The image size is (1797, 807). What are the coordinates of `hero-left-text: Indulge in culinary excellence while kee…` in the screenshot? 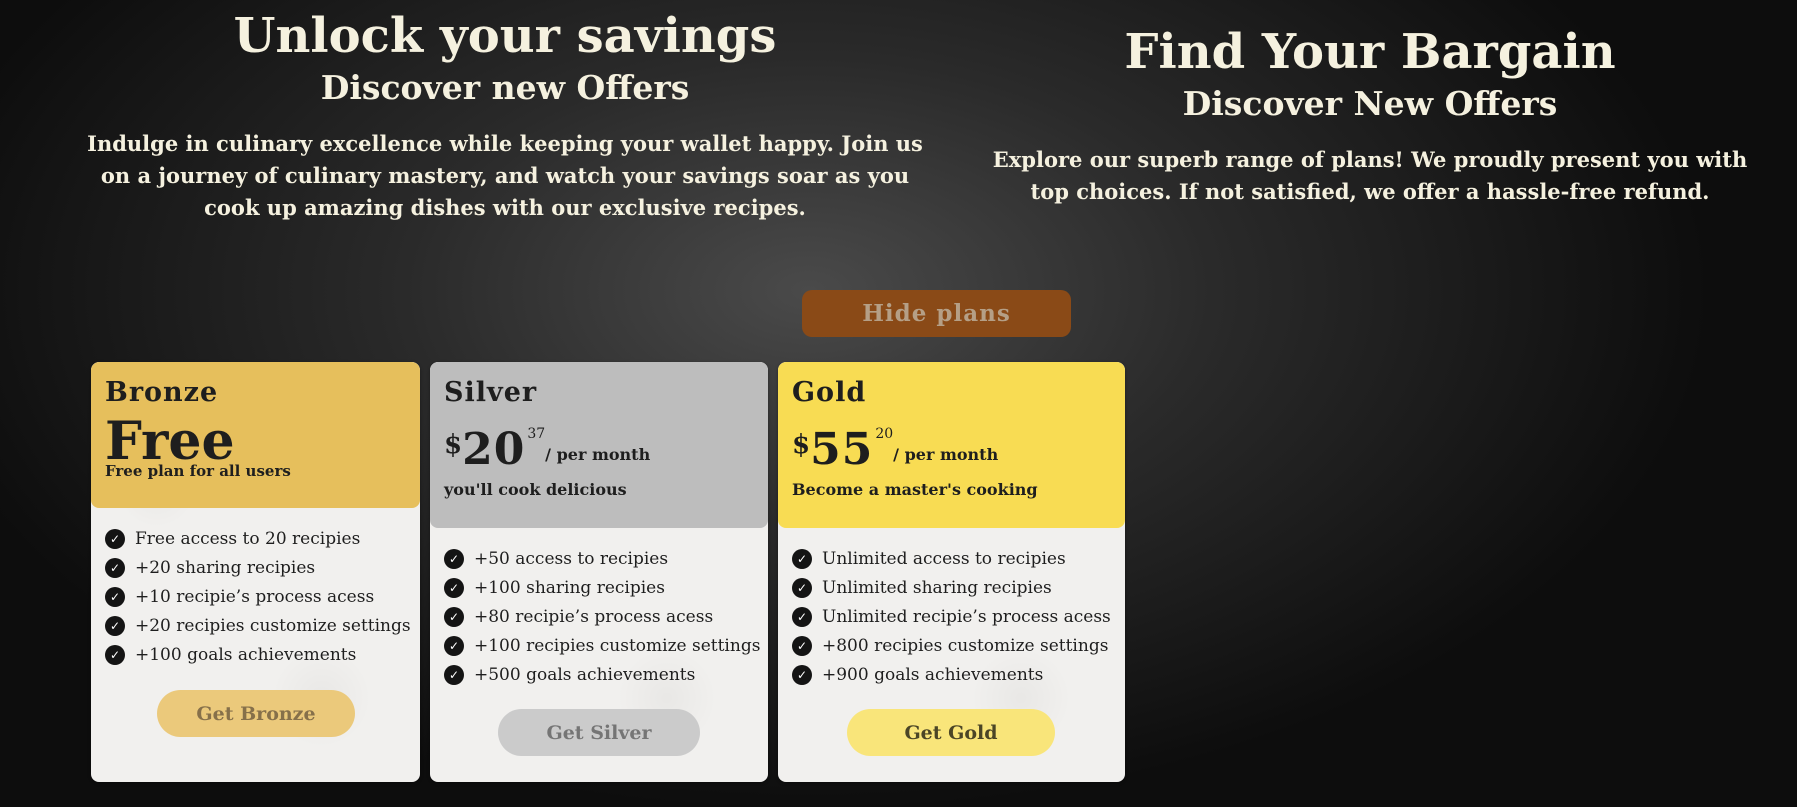 It's located at (505, 175).